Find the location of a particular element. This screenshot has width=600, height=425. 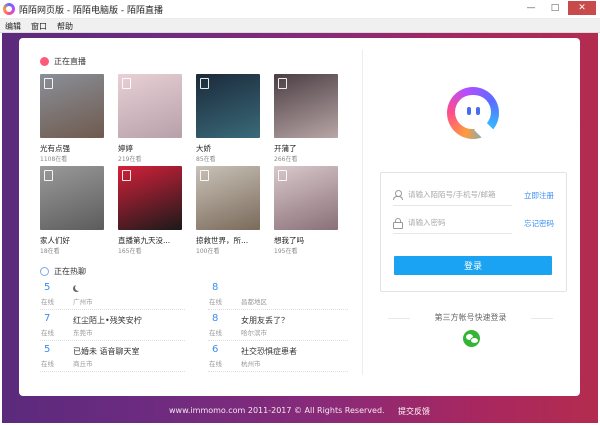

lock-icon is located at coordinates (398, 223).